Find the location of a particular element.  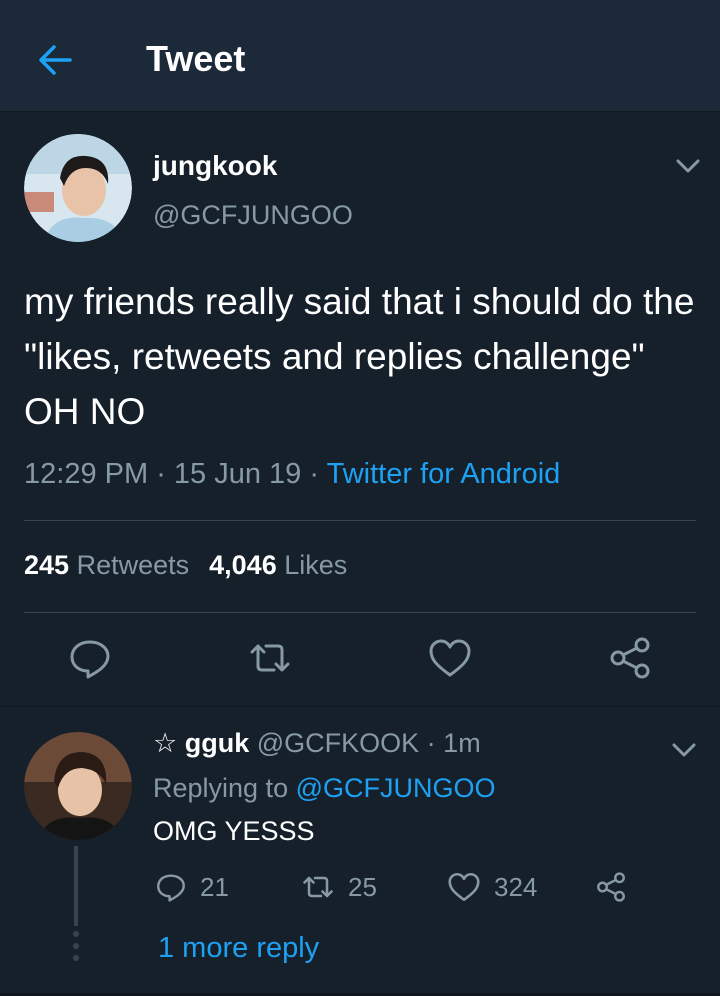

replying-to-handle: @GCFJUNGOO is located at coordinates (396, 788).